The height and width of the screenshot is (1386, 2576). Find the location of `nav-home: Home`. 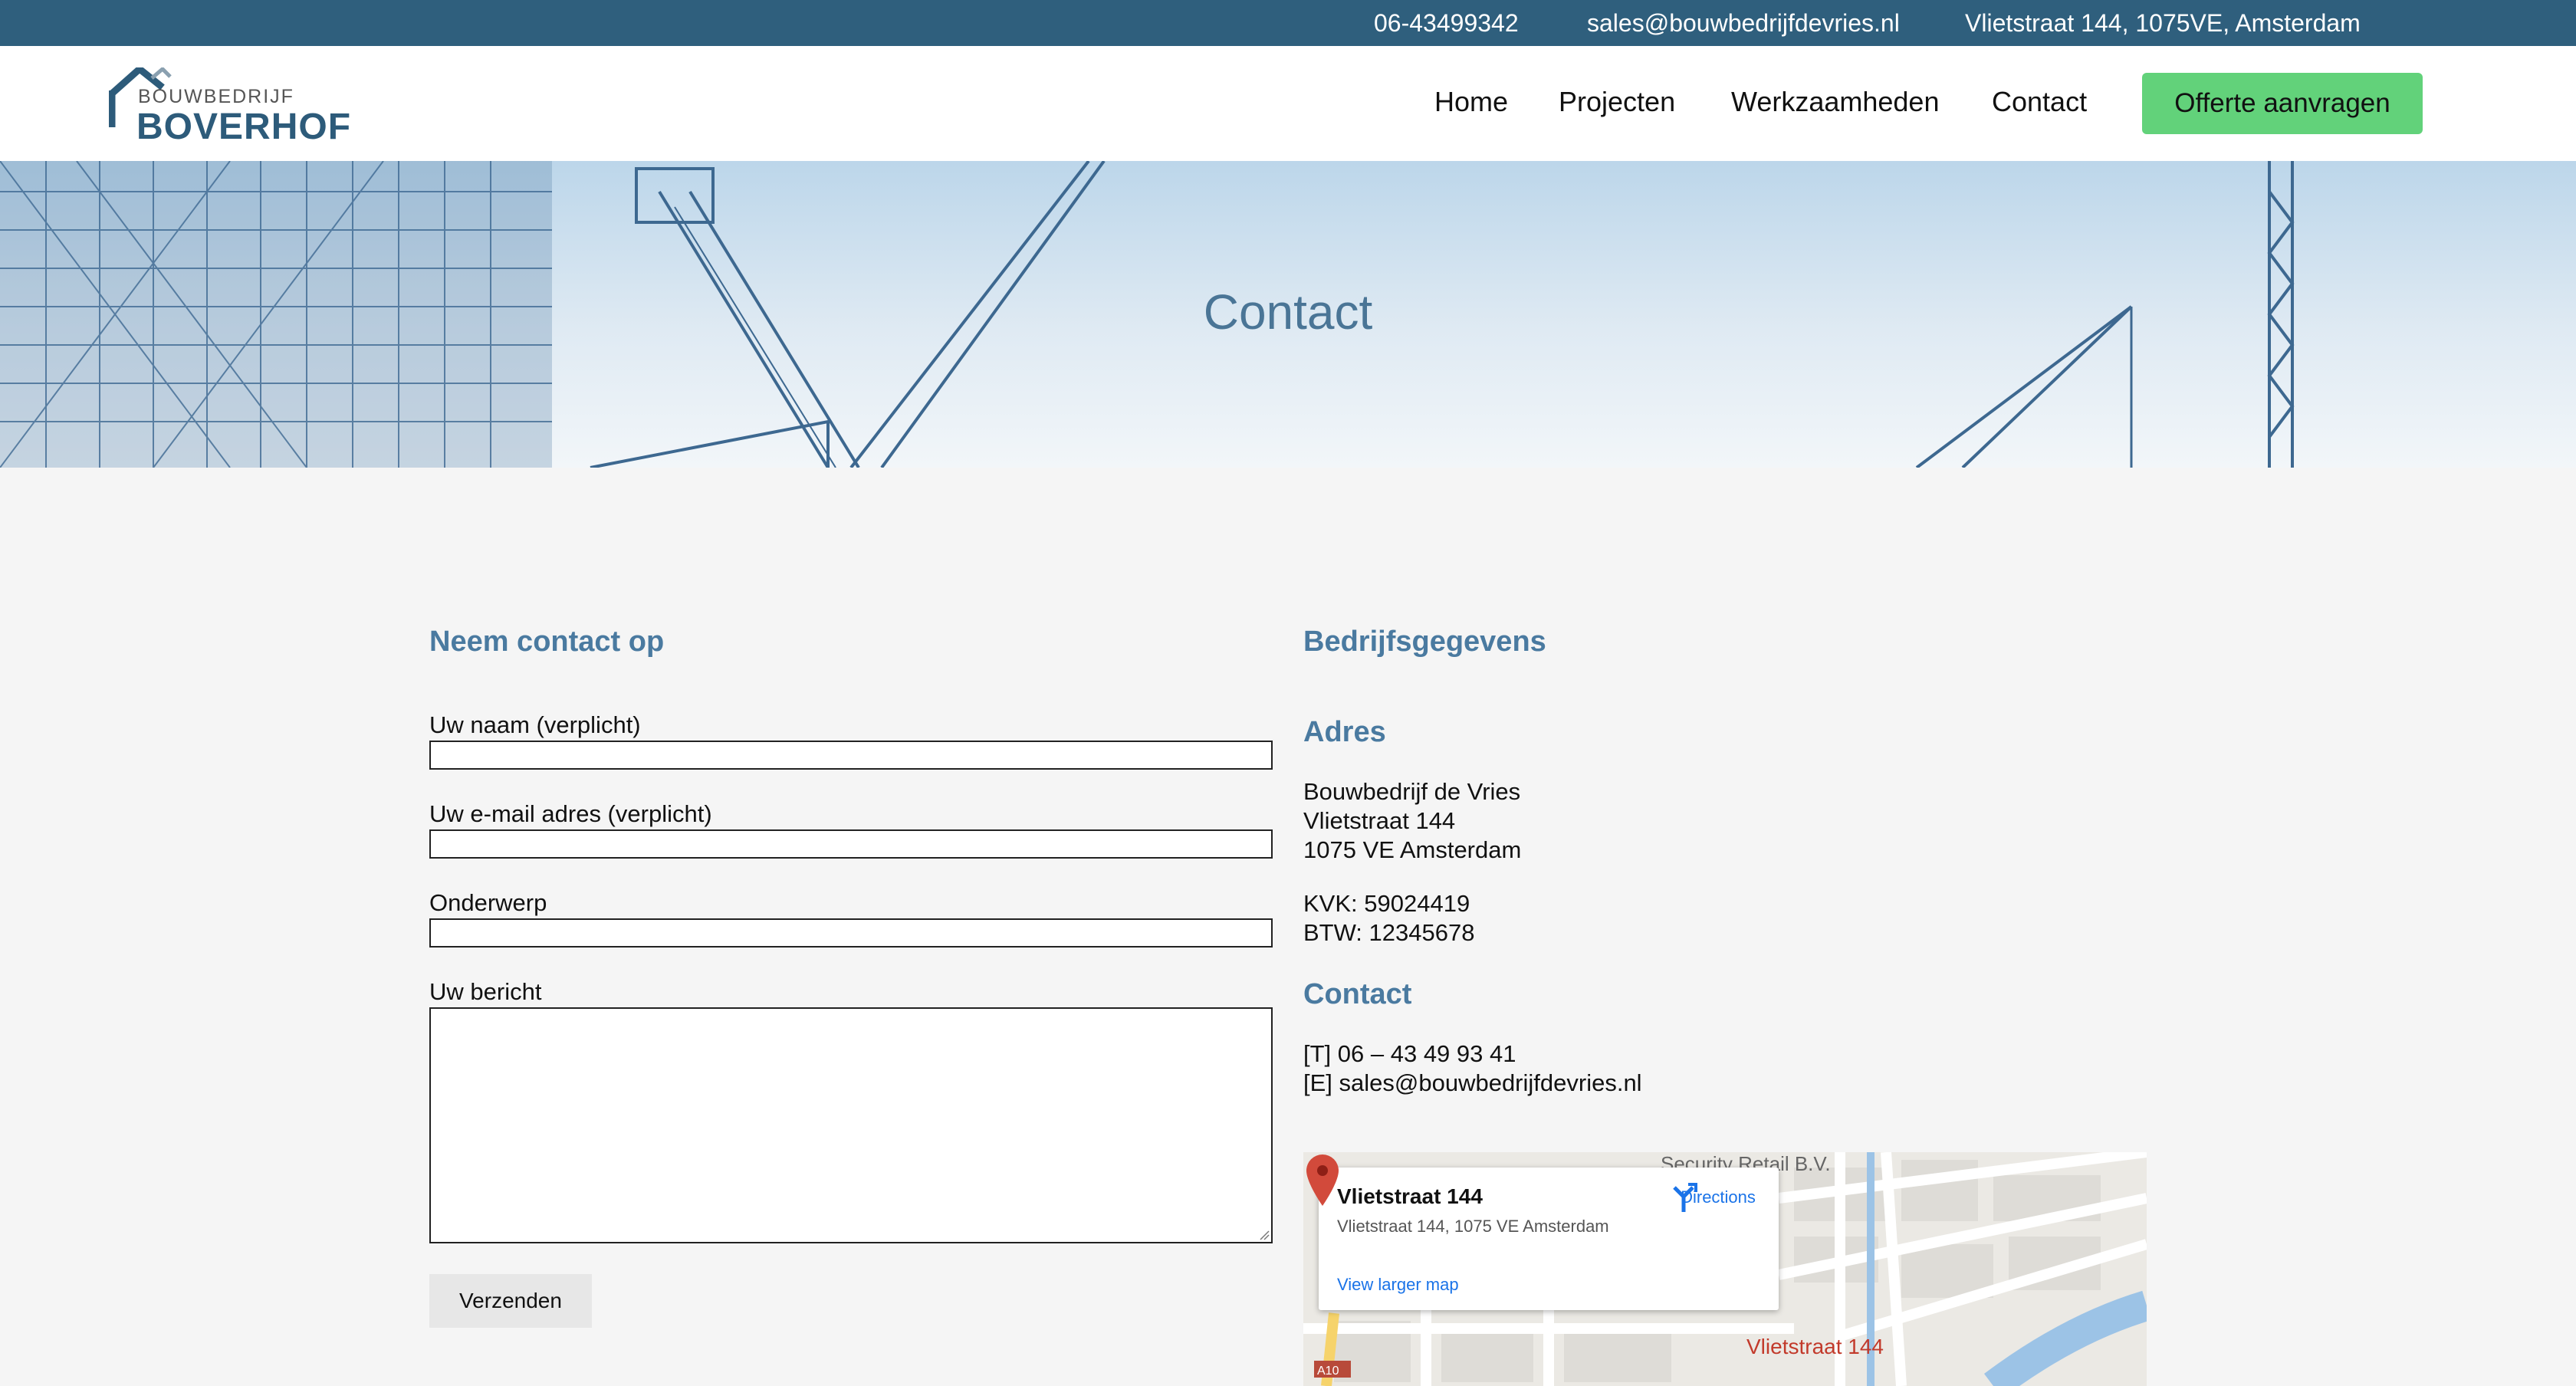

nav-home: Home is located at coordinates (1471, 102).